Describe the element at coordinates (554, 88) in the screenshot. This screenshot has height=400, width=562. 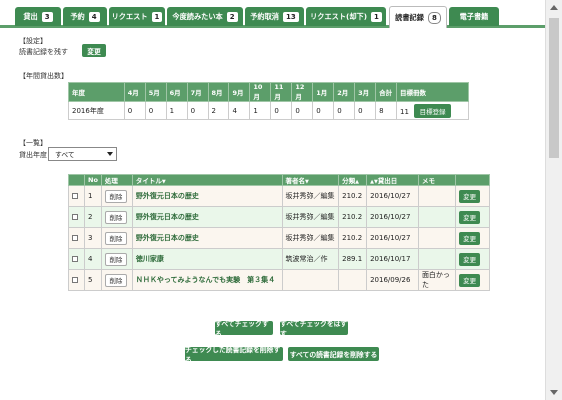
I see `scroll-thumb` at that location.